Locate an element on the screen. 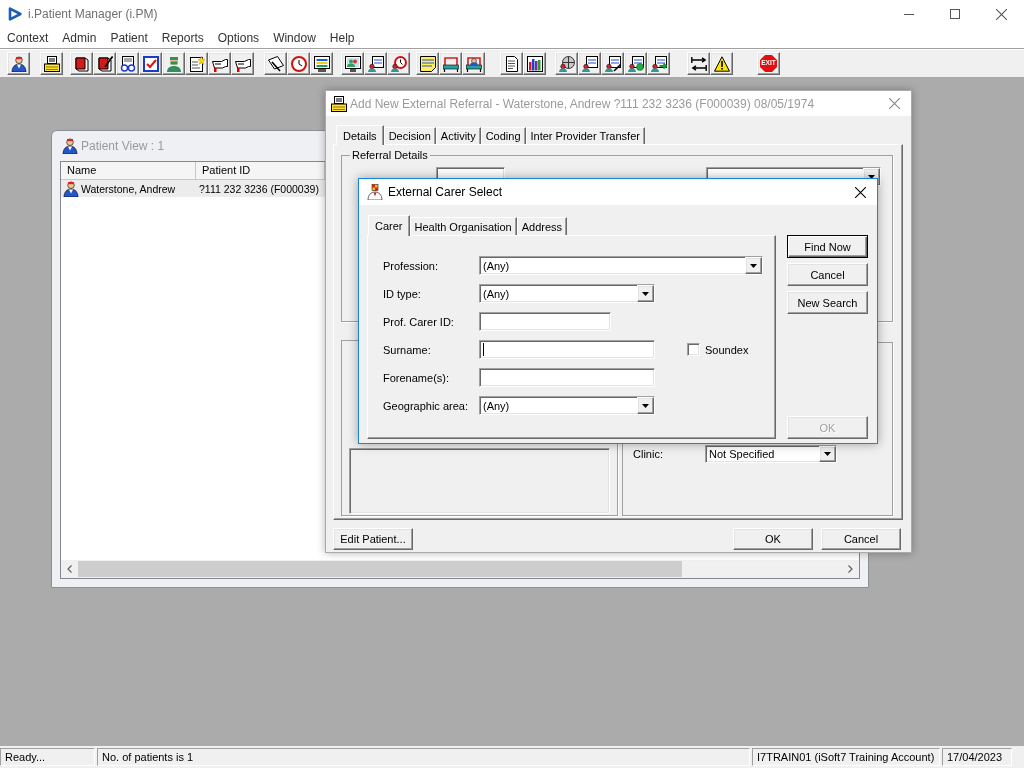 The image size is (1024, 768). menu-item: Help is located at coordinates (342, 38).